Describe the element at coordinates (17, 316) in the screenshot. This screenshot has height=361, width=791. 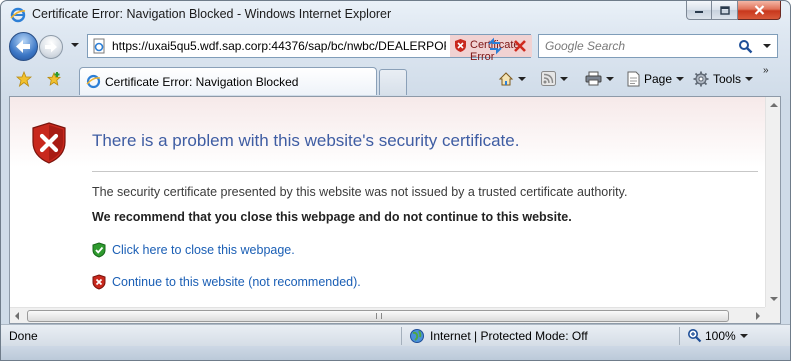
I see `scroll-left-arrow` at that location.